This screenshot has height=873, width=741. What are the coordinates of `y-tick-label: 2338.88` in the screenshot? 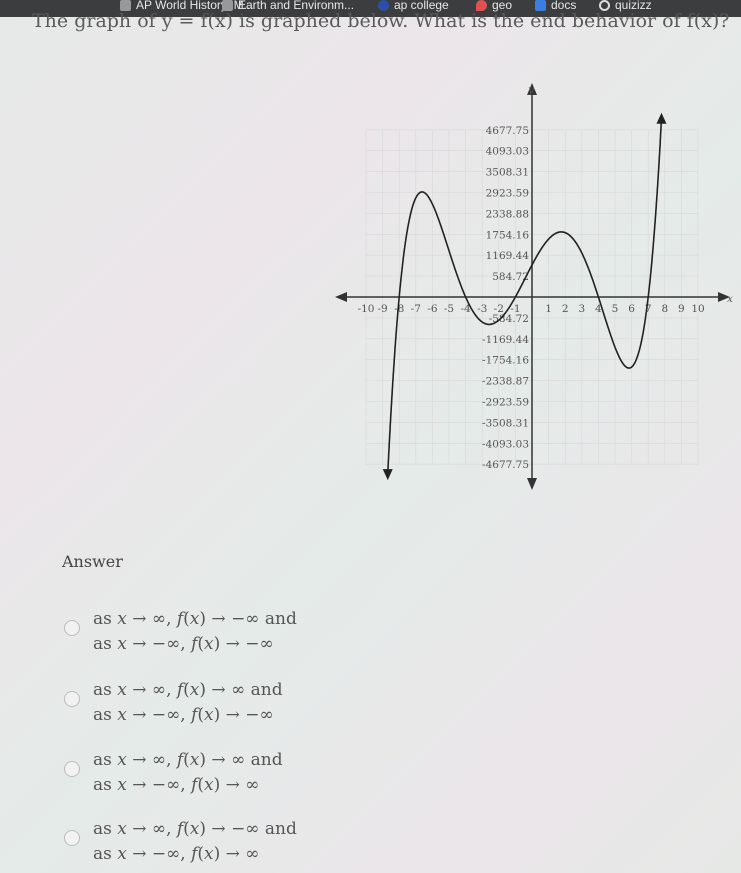 It's located at (507, 214).